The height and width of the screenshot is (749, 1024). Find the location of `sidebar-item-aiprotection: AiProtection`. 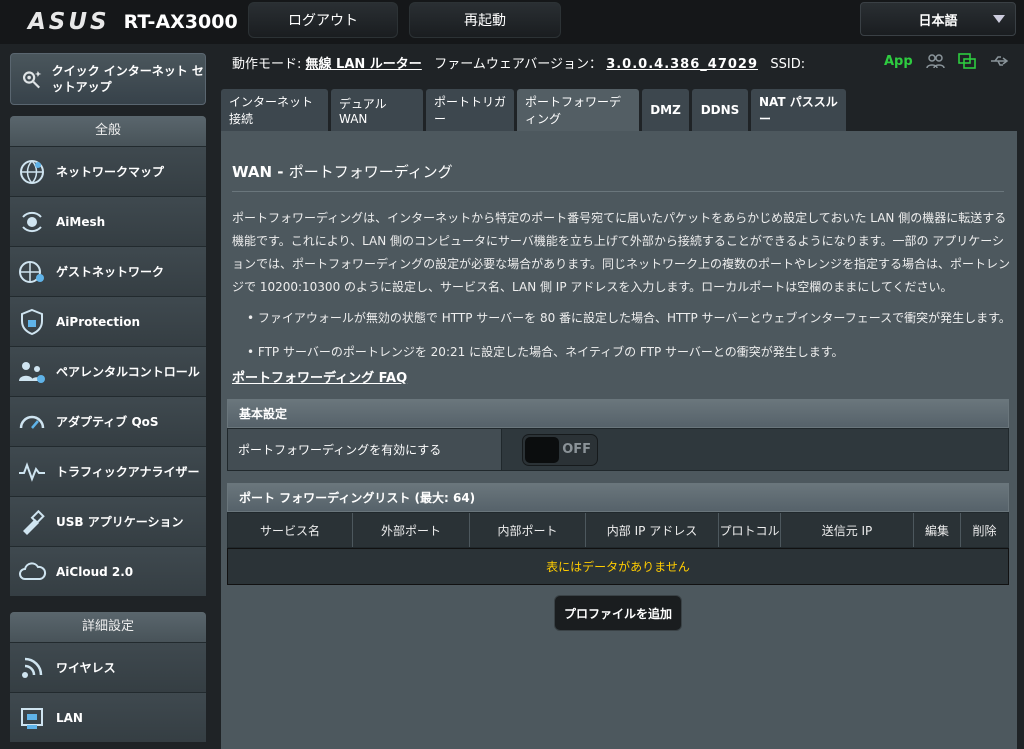

sidebar-item-aiprotection: AiProtection is located at coordinates (108, 321).